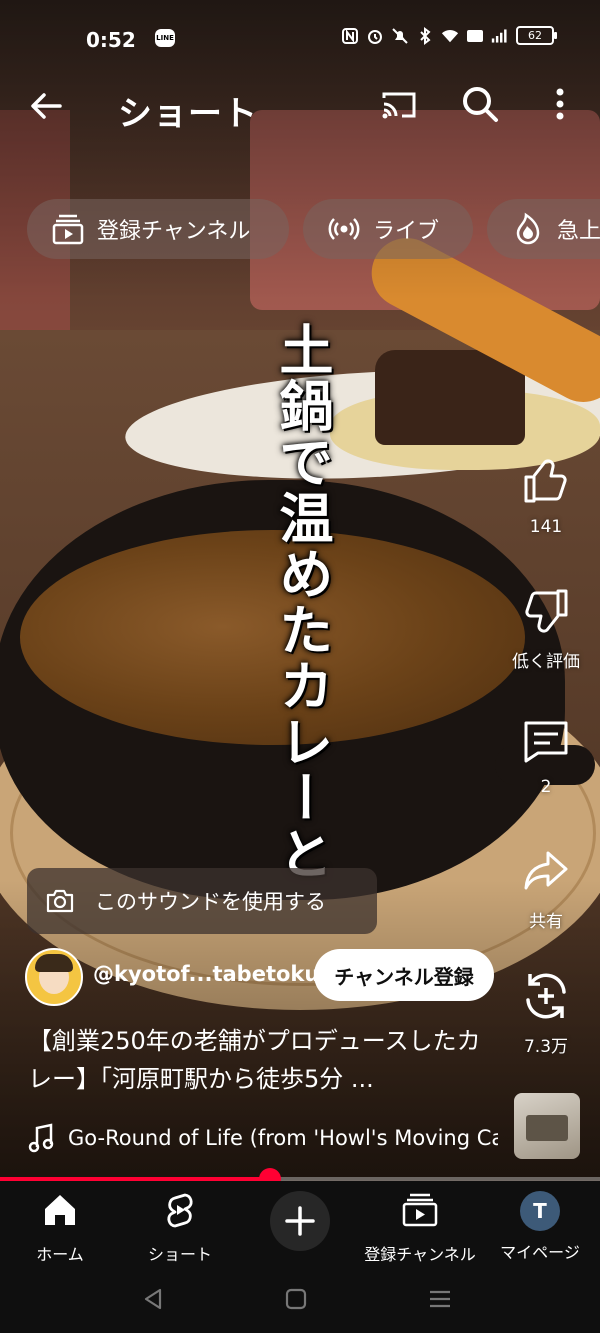 The image size is (600, 1333). Describe the element at coordinates (406, 231) in the screenshot. I see `chip-live-label: ライブ` at that location.